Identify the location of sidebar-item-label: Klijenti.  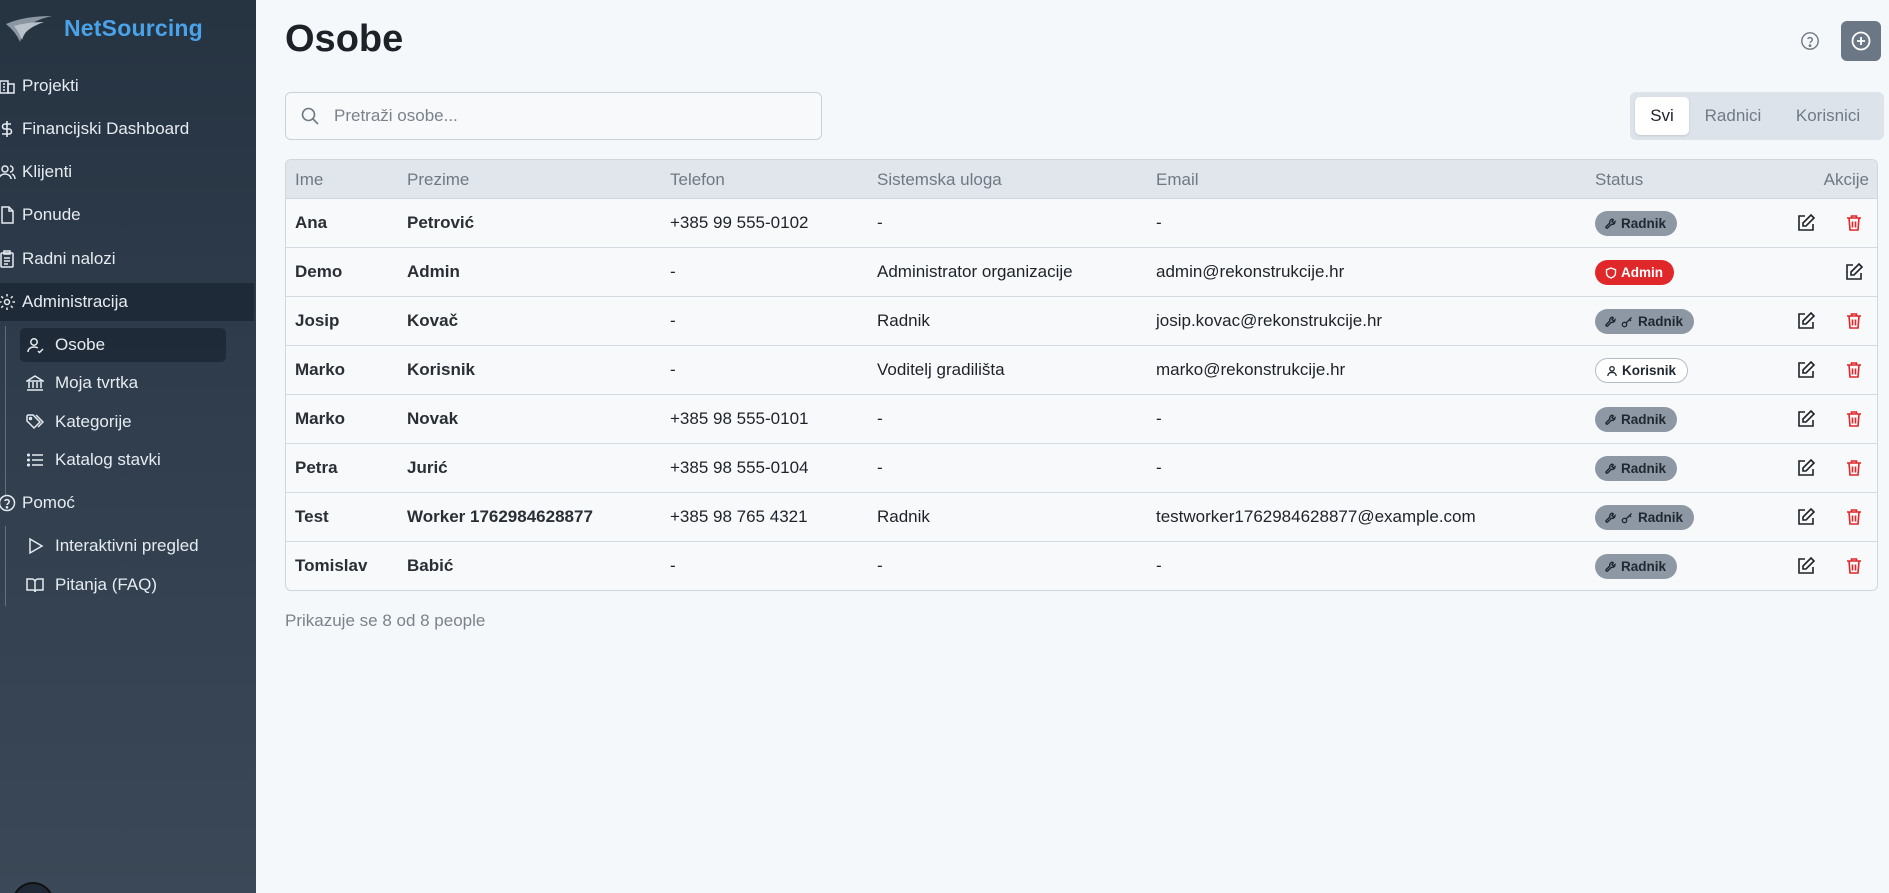
(47, 171).